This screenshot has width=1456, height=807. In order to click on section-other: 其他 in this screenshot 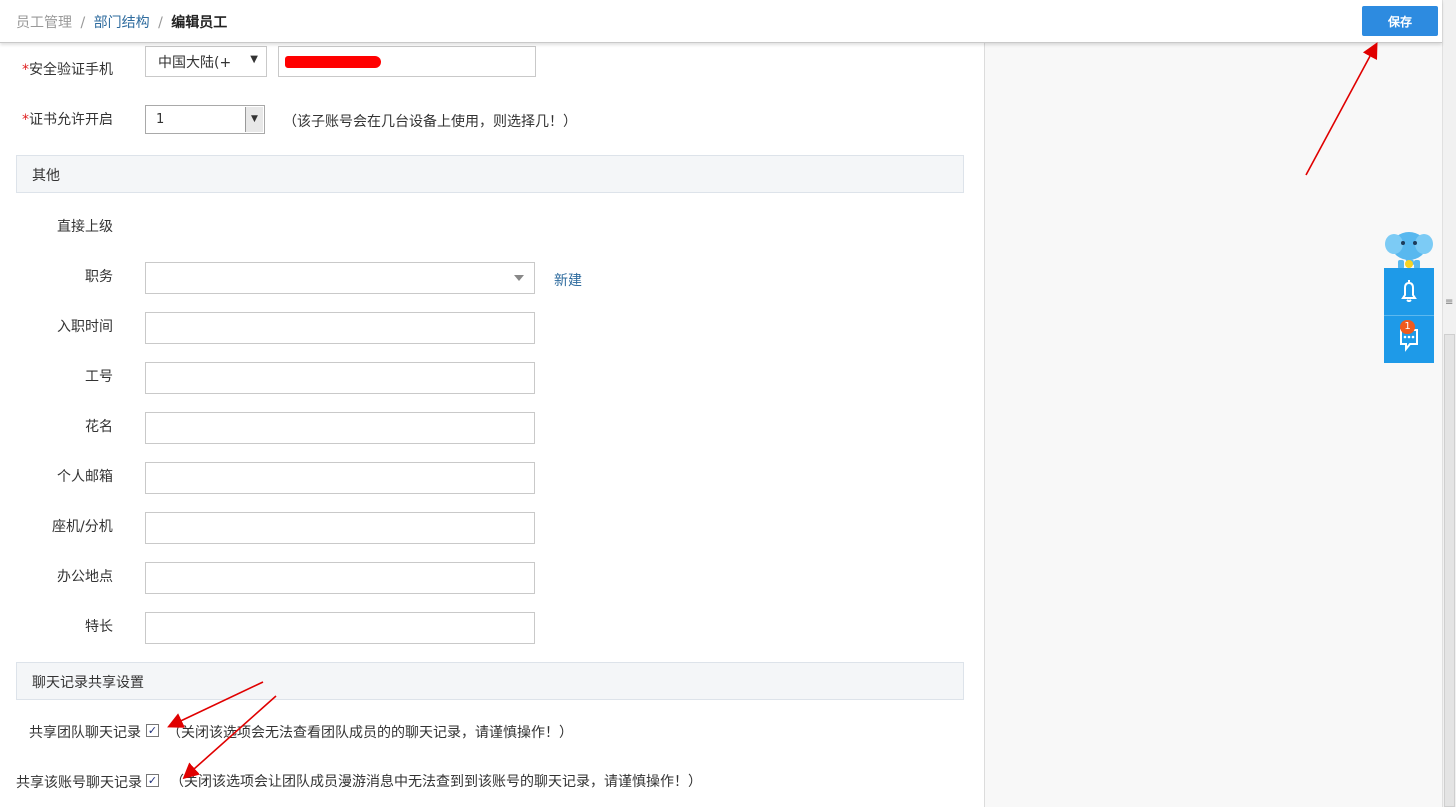, I will do `click(490, 174)`.